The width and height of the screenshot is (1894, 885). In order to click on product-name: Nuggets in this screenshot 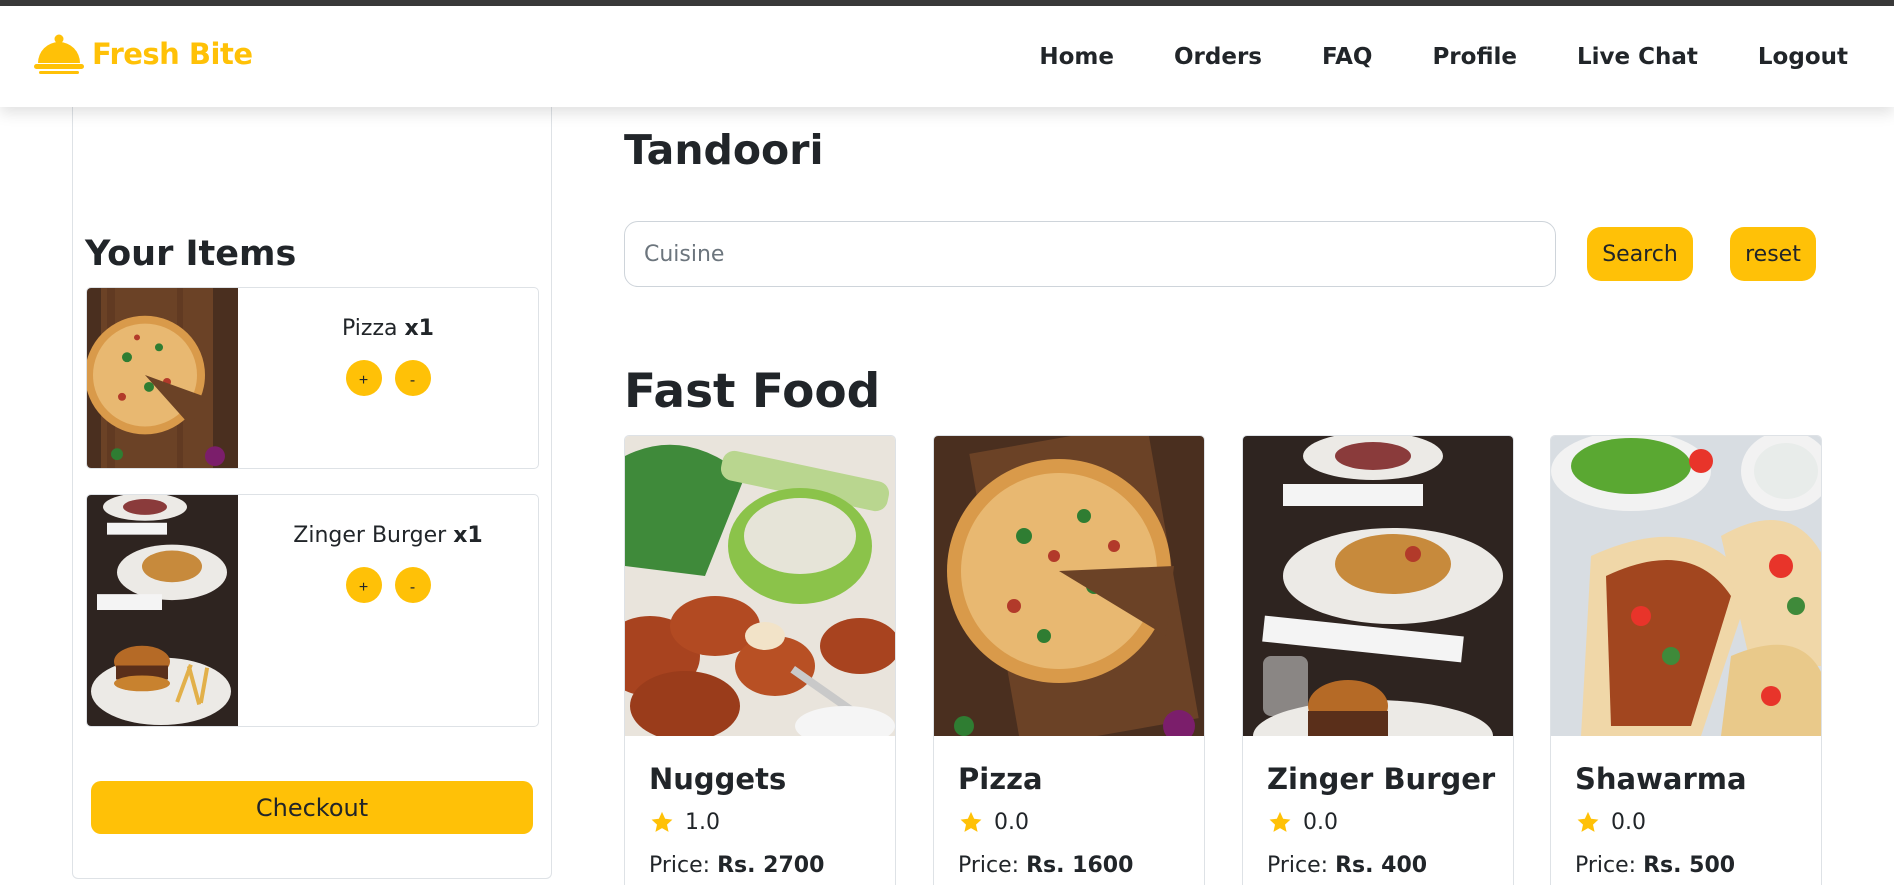, I will do `click(718, 779)`.